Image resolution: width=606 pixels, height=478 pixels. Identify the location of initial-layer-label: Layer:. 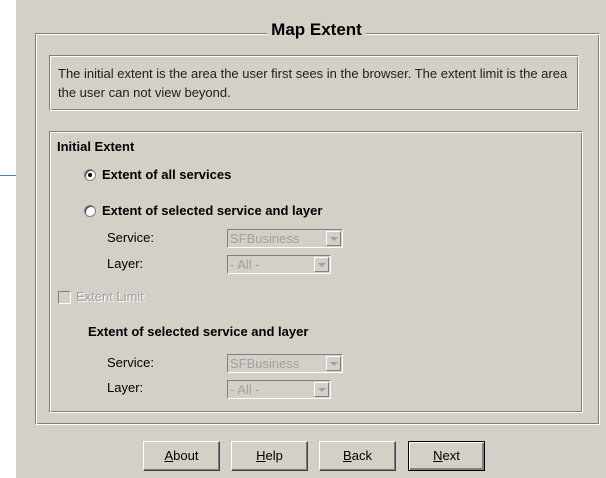
(125, 263).